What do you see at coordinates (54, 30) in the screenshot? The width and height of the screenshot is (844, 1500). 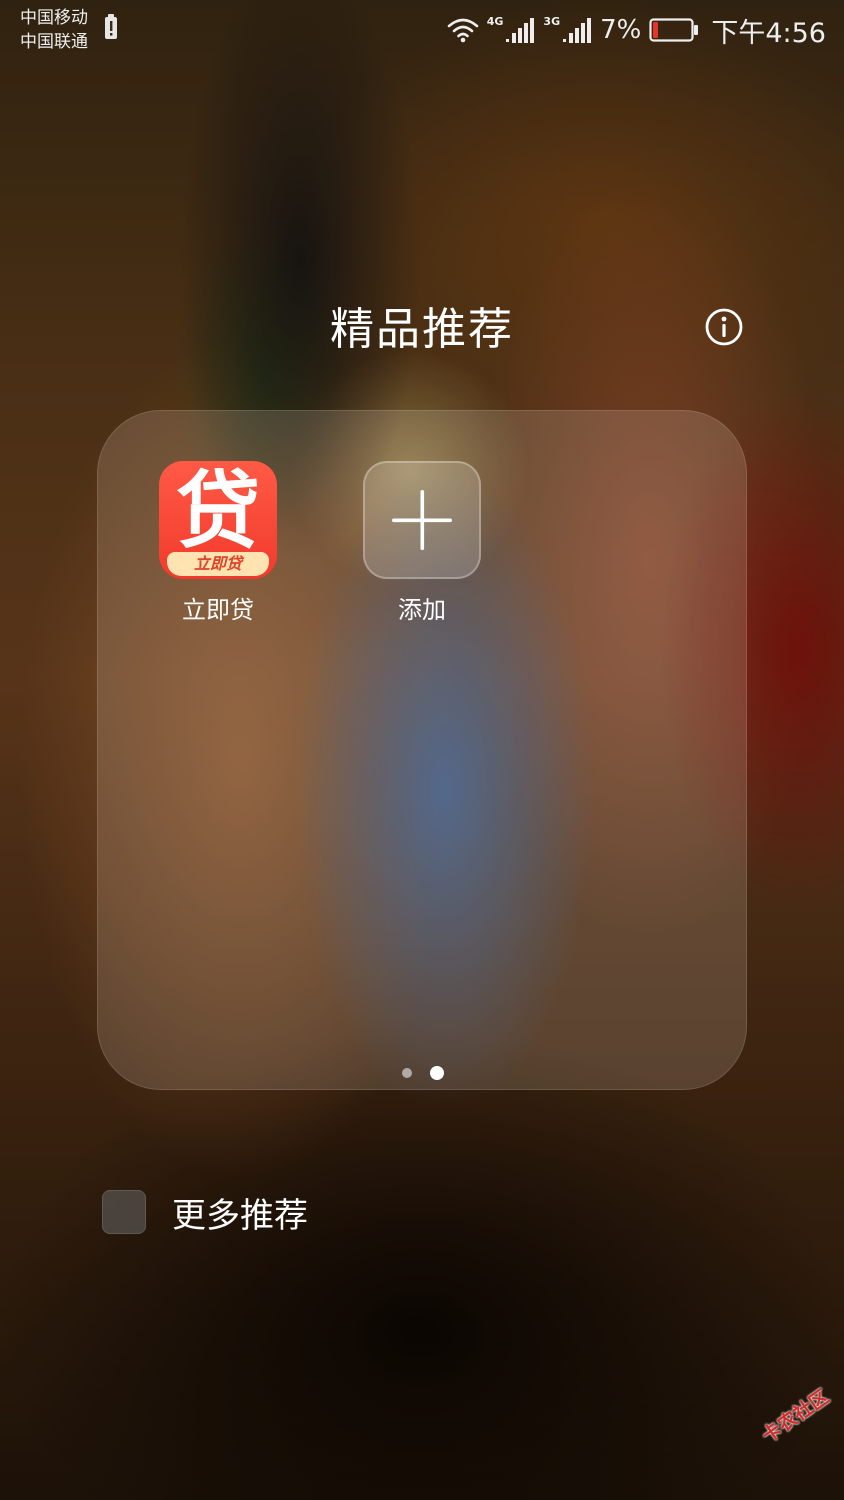 I see `carrier-info: 中国移动 中国联通` at bounding box center [54, 30].